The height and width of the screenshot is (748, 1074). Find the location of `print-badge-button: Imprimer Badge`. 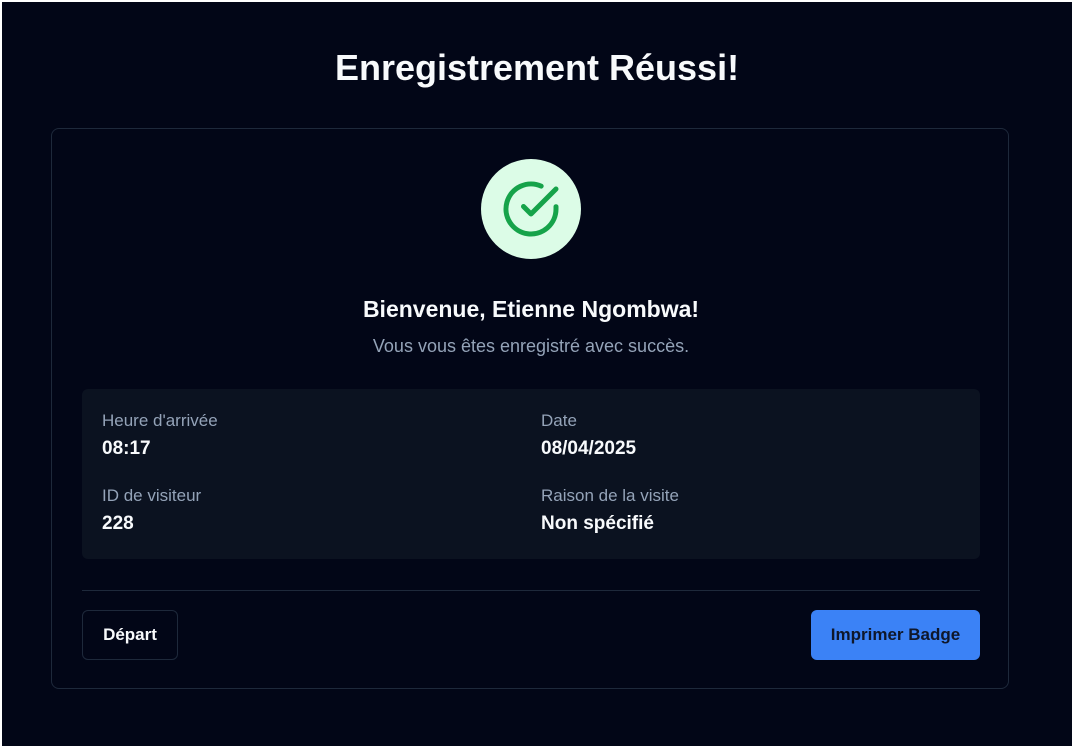

print-badge-button: Imprimer Badge is located at coordinates (895, 635).